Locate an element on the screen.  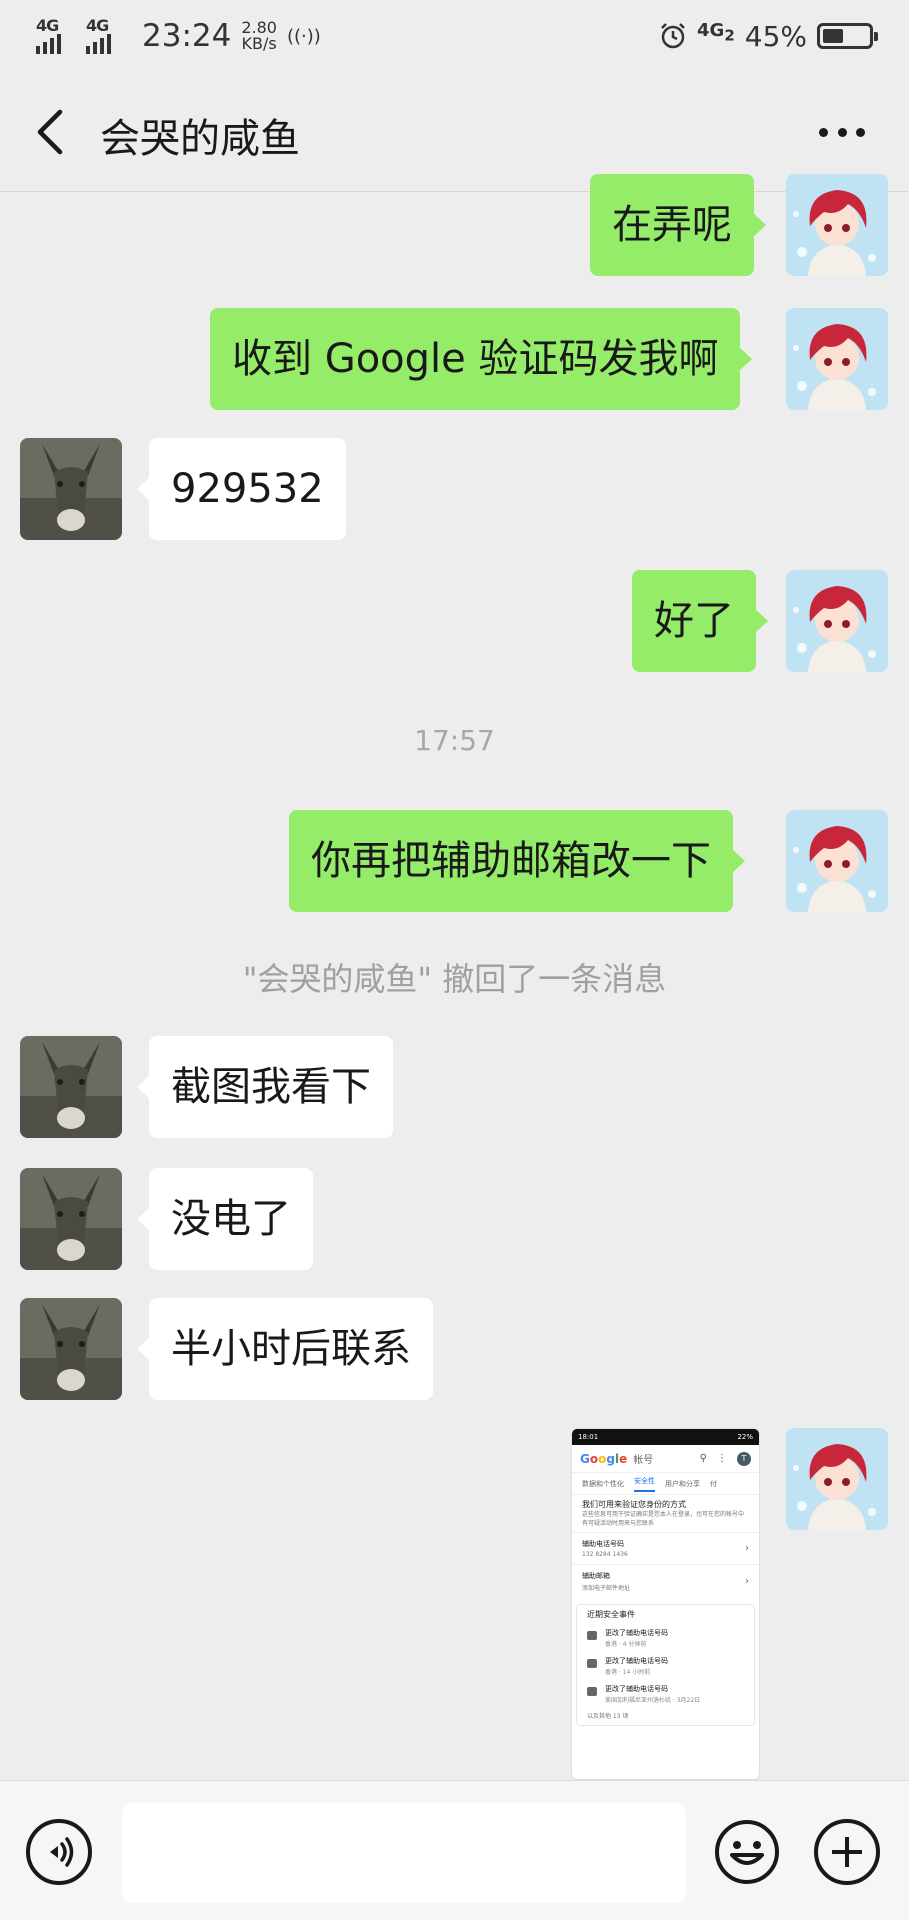
message-bubble-outgoing: 在弄呢 is located at coordinates (678, 225).